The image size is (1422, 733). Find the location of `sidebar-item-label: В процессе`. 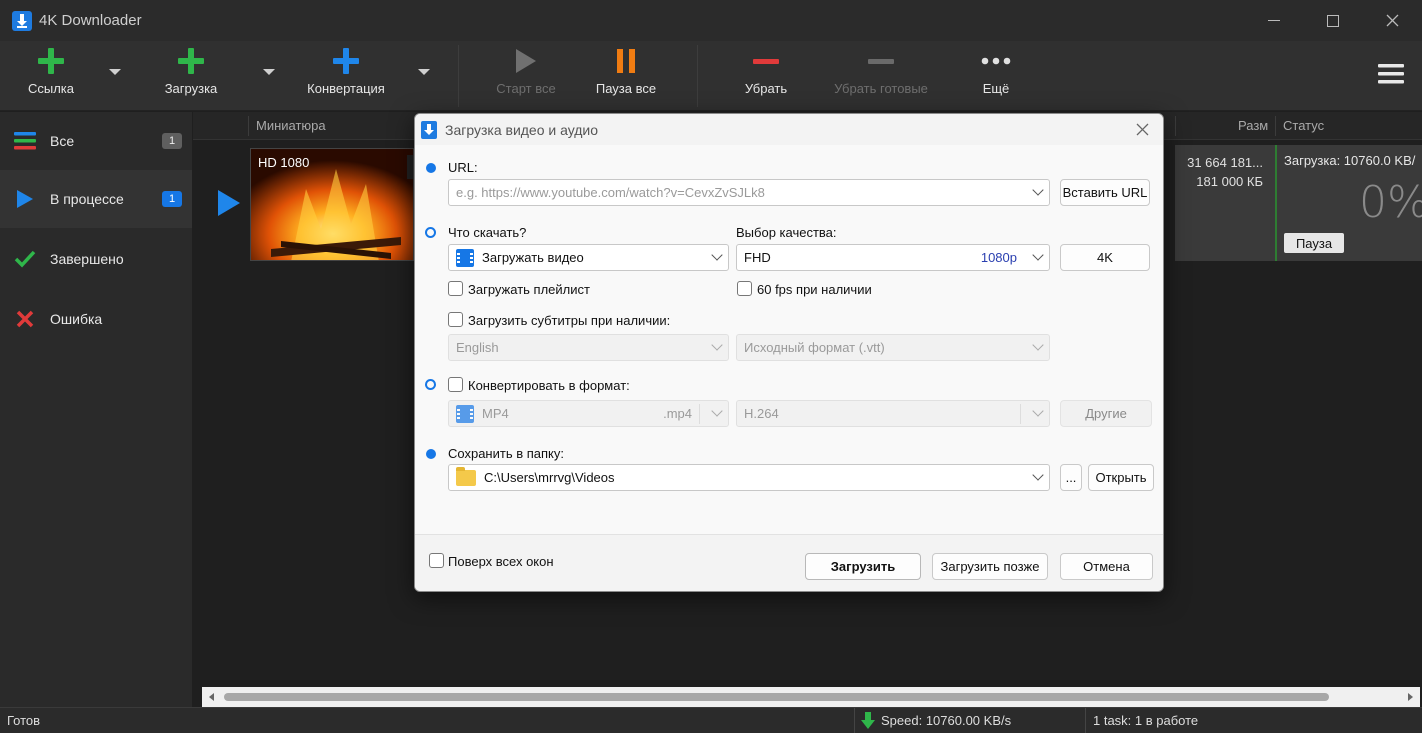

sidebar-item-label: В процессе is located at coordinates (87, 199).